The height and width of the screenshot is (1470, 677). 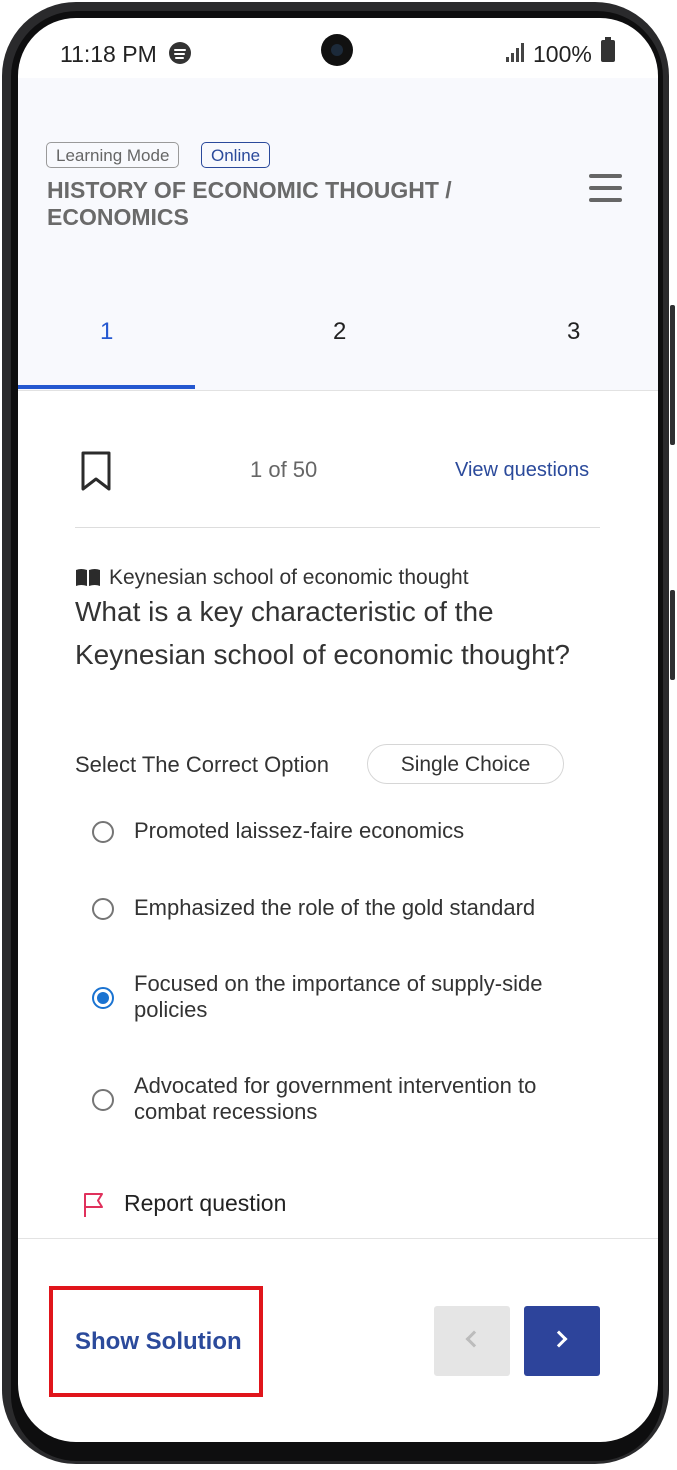 What do you see at coordinates (299, 830) in the screenshot?
I see `option-label: Promoted laissez-faire economics` at bounding box center [299, 830].